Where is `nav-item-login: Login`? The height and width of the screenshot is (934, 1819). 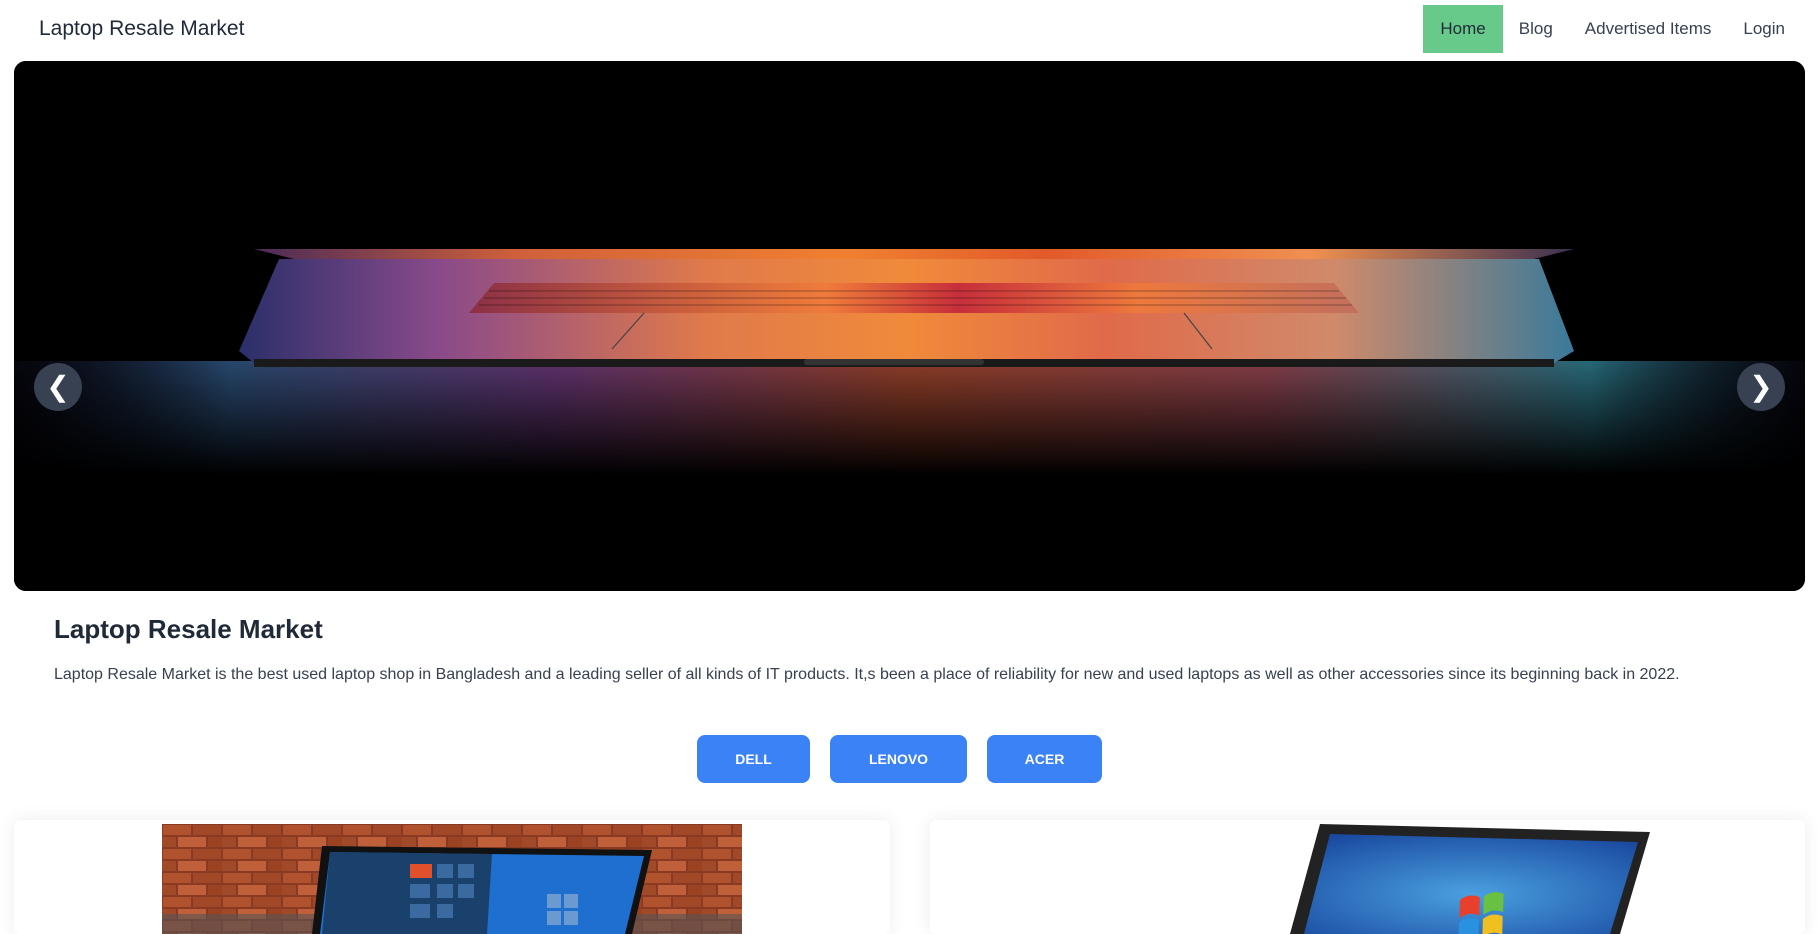 nav-item-login: Login is located at coordinates (1764, 29).